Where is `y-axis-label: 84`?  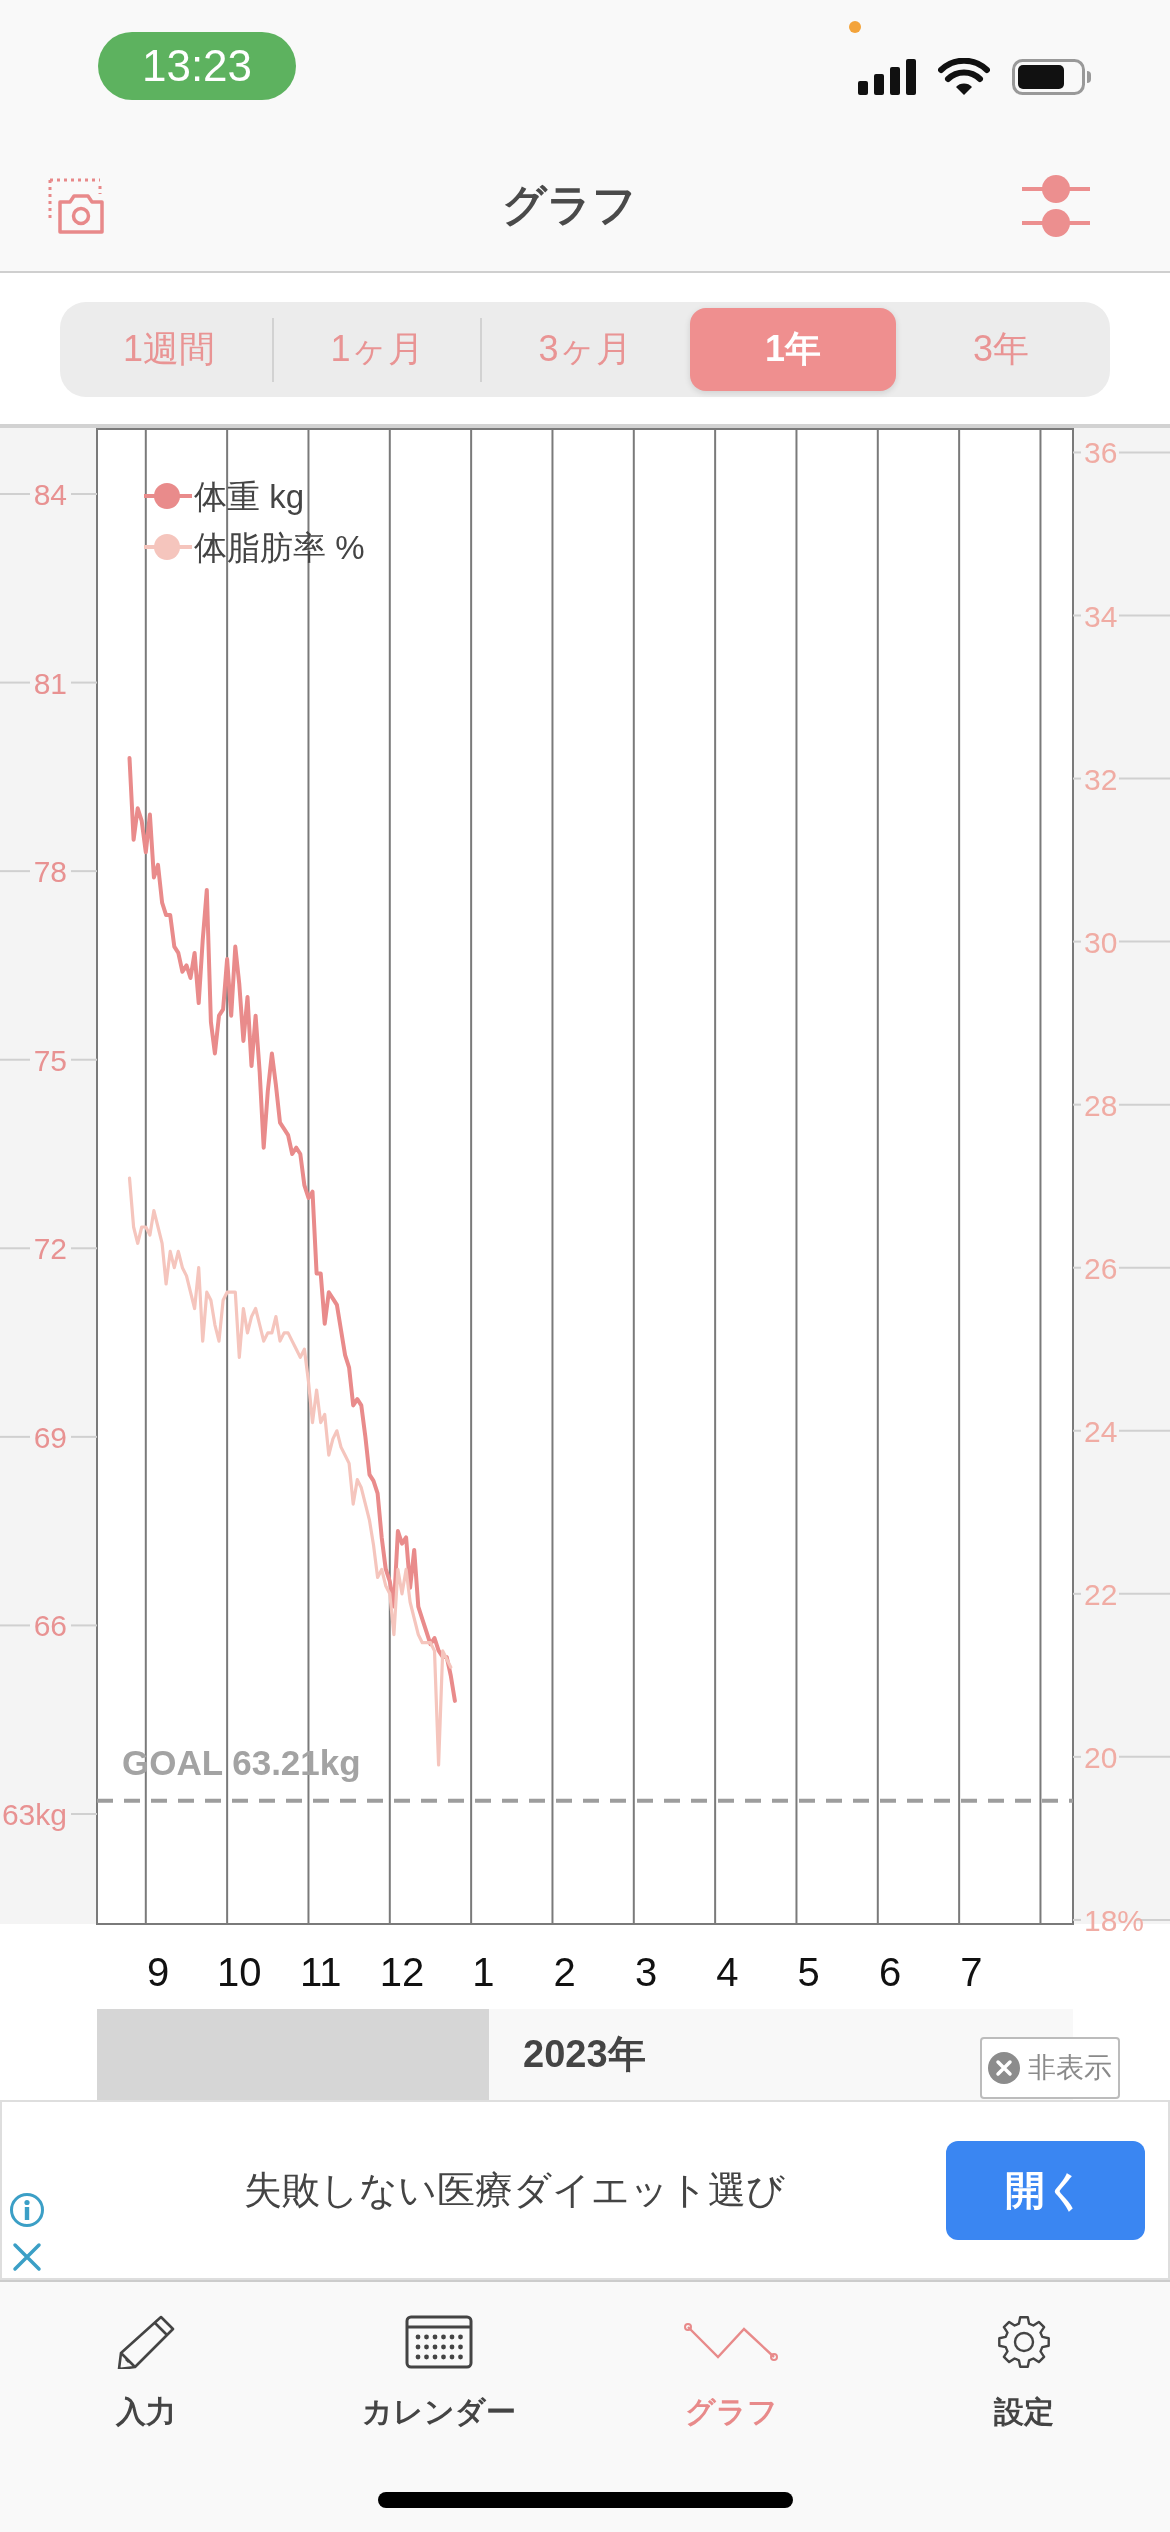
y-axis-label: 84 is located at coordinates (50, 494).